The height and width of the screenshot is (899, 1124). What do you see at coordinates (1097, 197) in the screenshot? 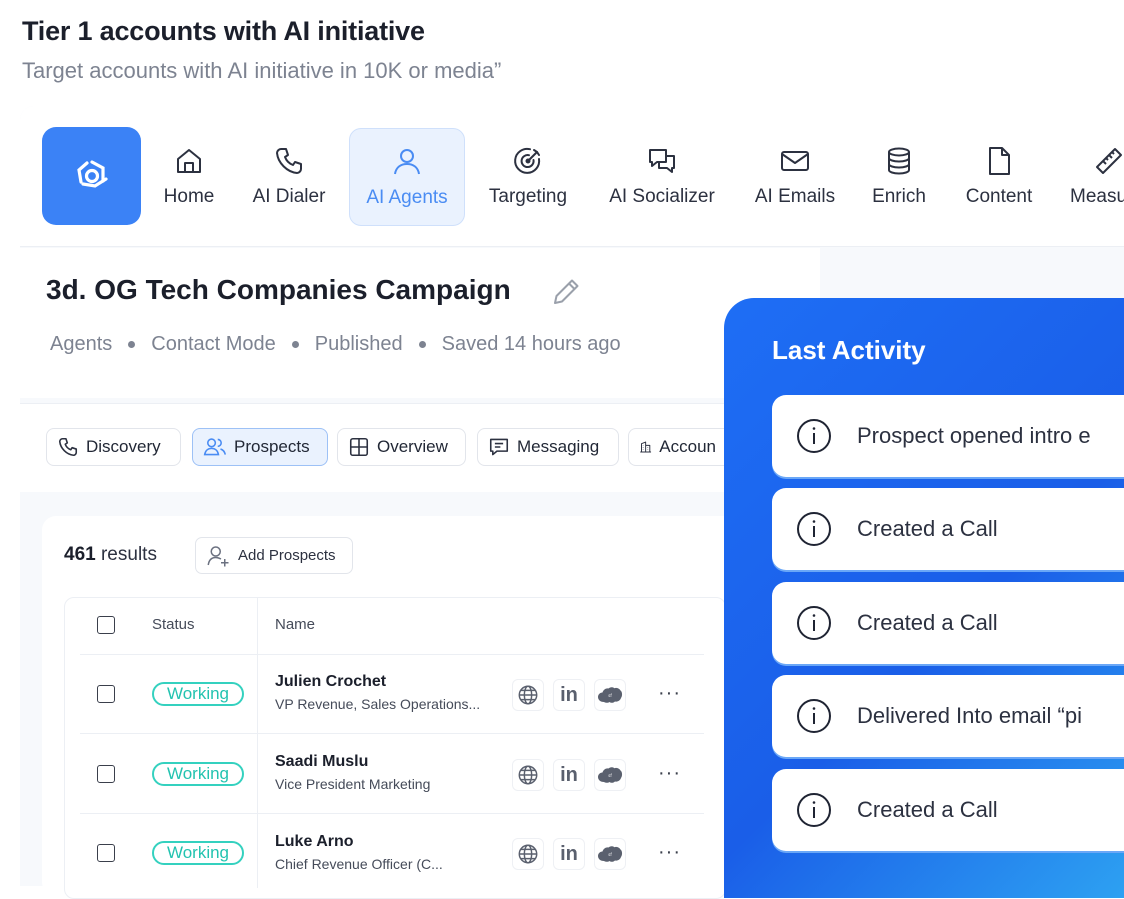
I see `nav-label: Measu` at bounding box center [1097, 197].